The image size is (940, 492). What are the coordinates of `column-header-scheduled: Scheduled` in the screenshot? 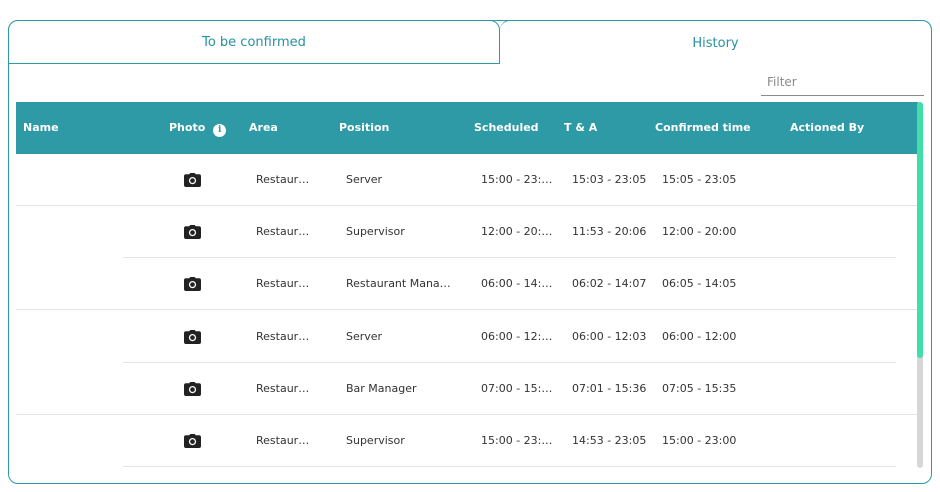 It's located at (506, 127).